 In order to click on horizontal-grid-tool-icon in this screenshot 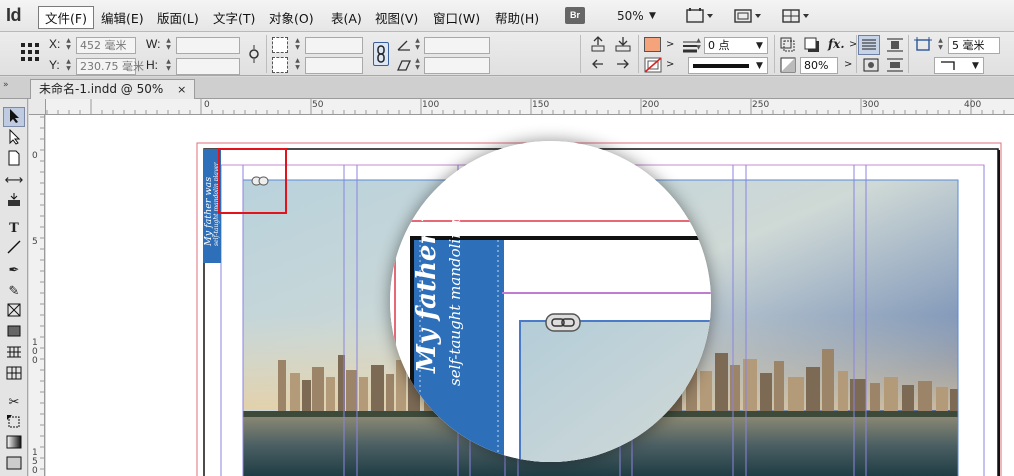, I will do `click(14, 355)`.